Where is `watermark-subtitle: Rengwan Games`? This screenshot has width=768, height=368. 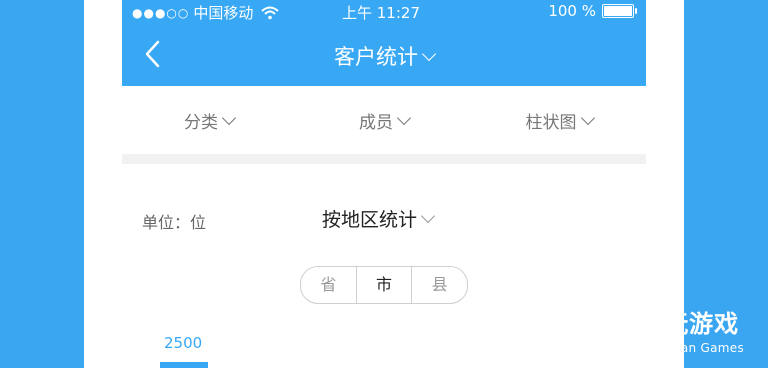 watermark-subtitle: Rengwan Games is located at coordinates (691, 348).